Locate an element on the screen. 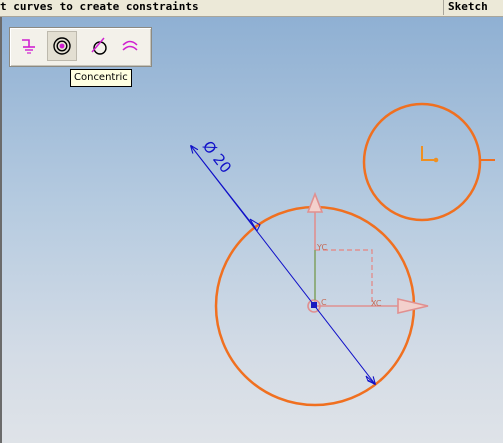 The height and width of the screenshot is (443, 503). axis-label-yc: YC is located at coordinates (321, 247).